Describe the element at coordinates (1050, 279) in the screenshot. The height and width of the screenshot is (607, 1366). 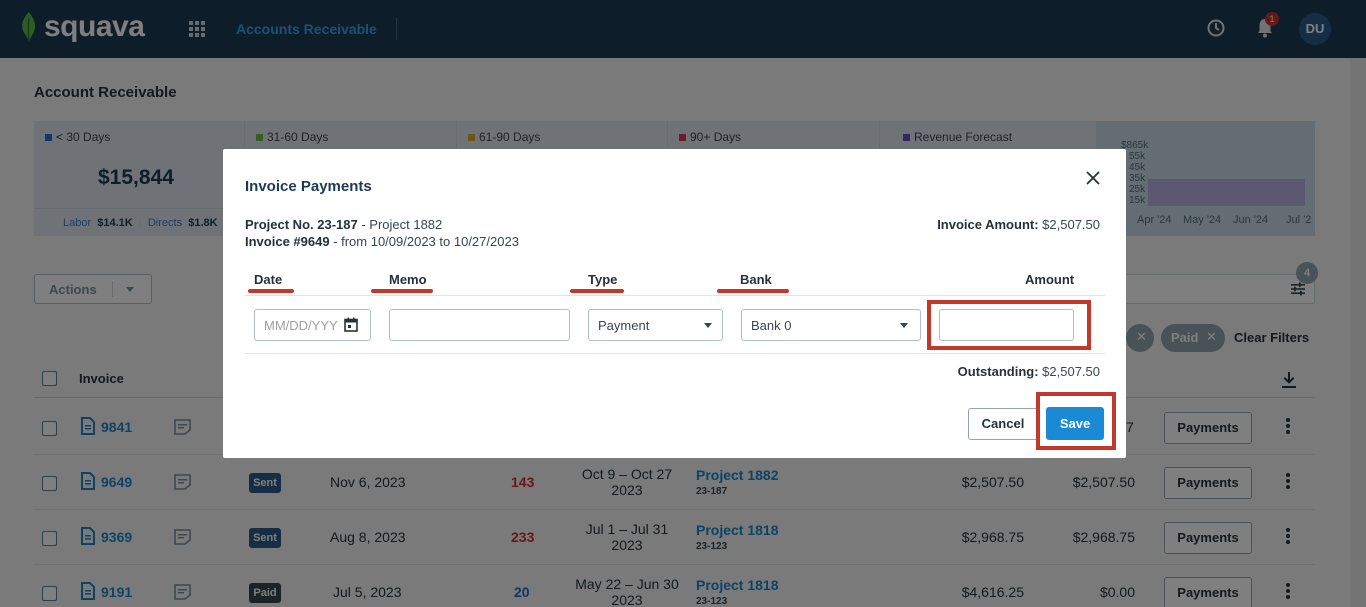
I see `column-header-amount: Amount` at that location.